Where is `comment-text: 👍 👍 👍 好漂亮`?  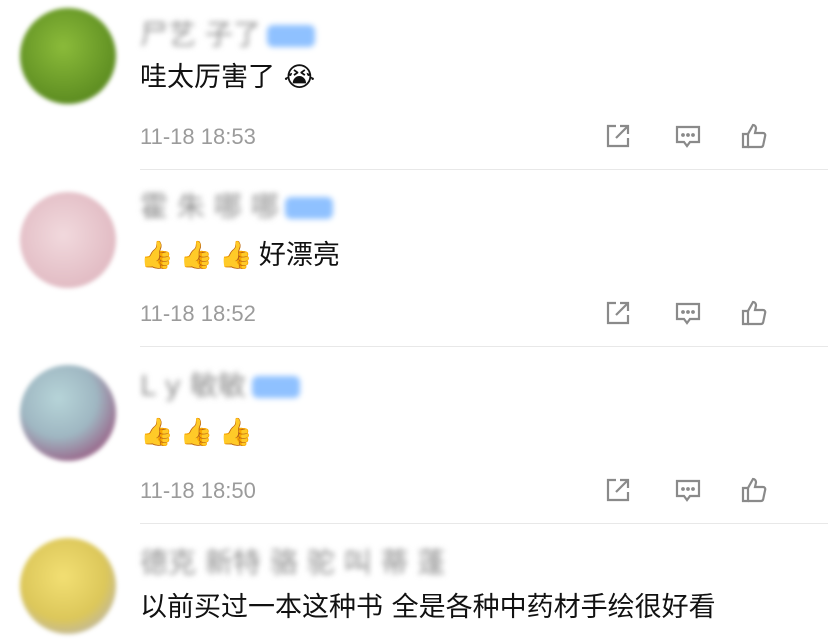 comment-text: 👍 👍 👍 好漂亮 is located at coordinates (240, 256).